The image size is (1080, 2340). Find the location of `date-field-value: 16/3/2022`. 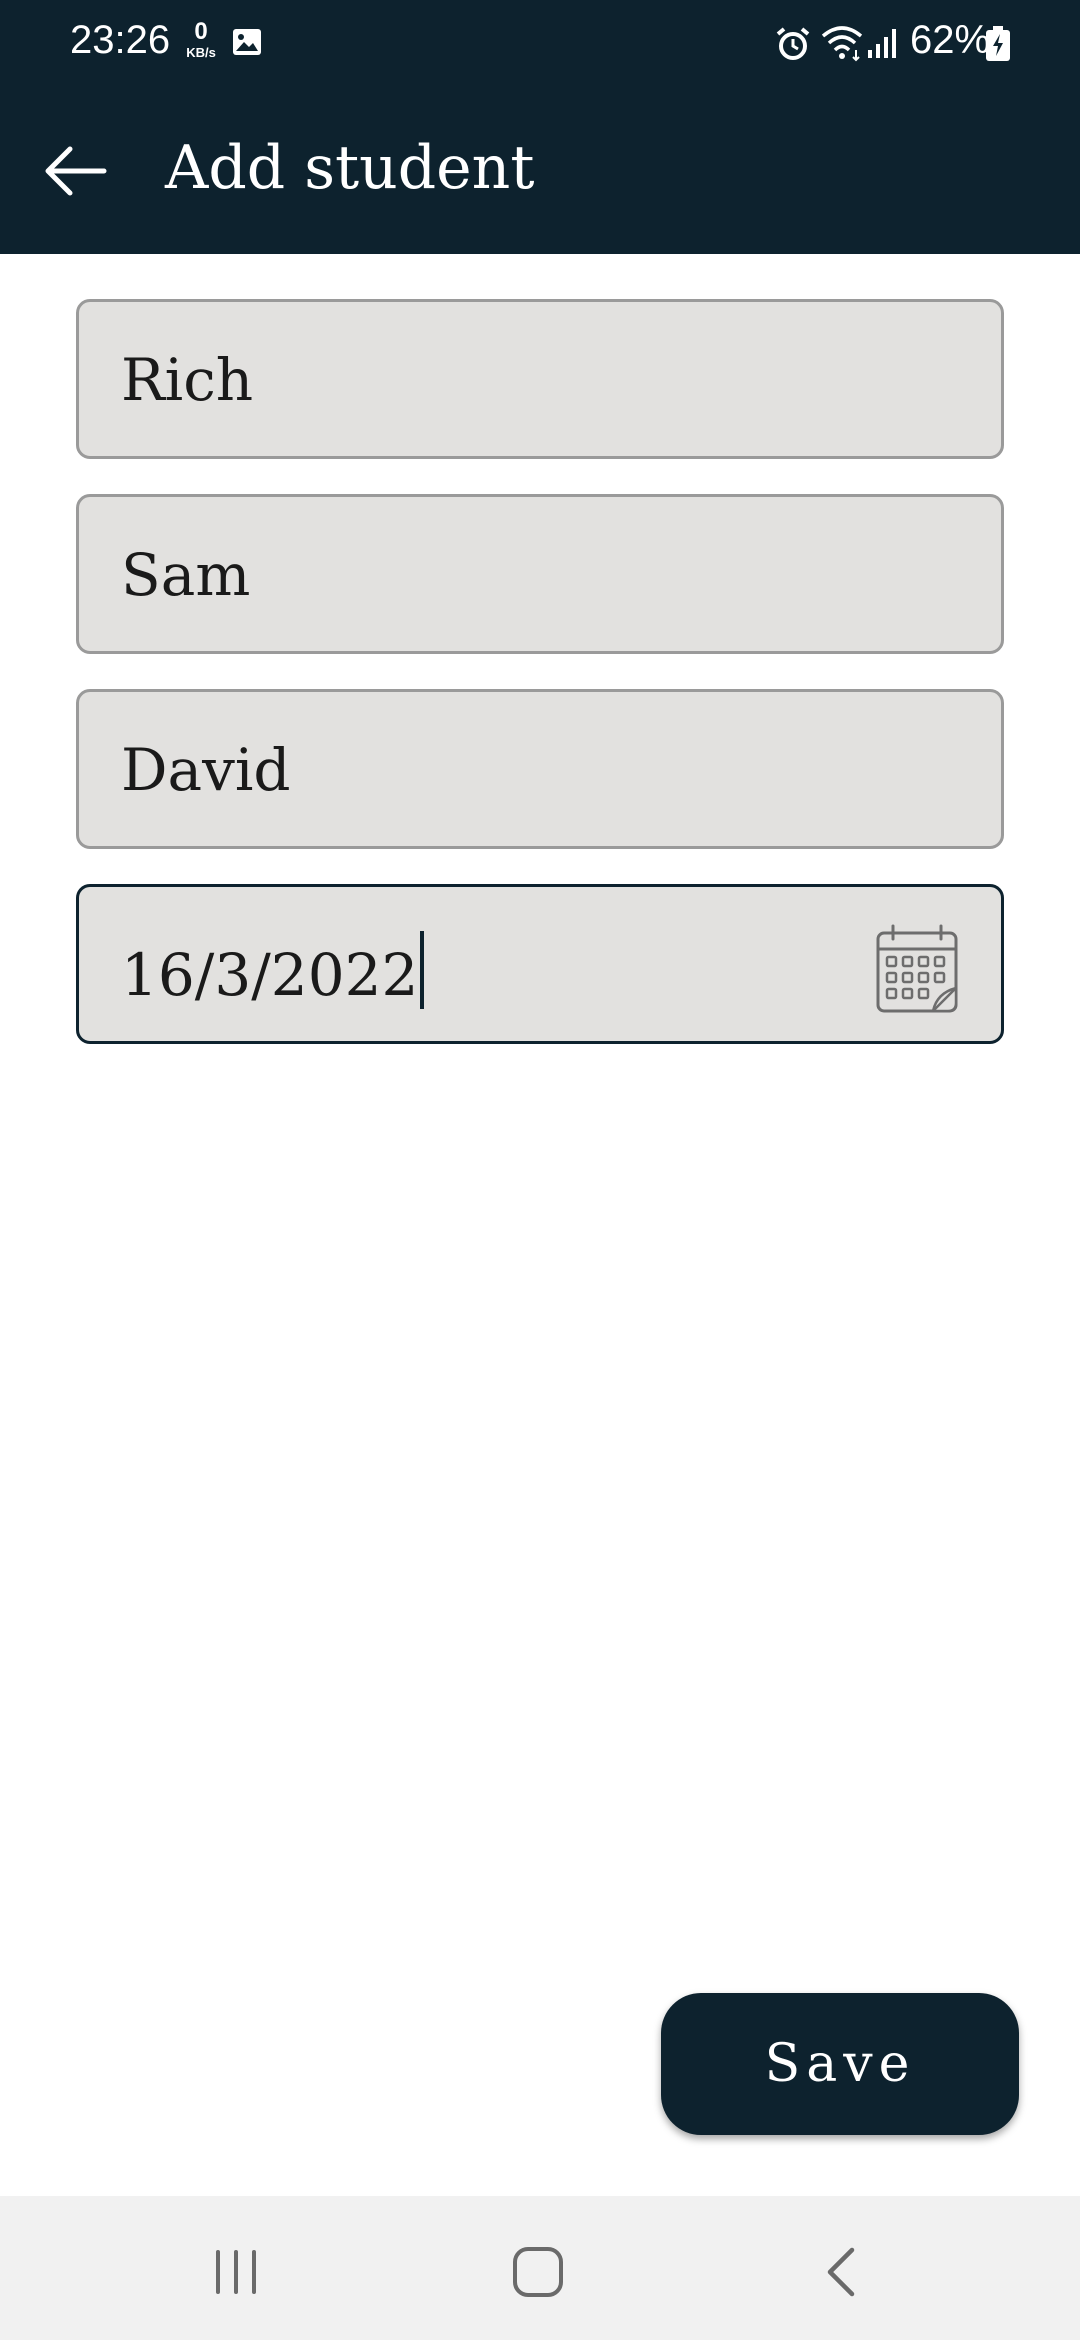

date-field-value: 16/3/2022 is located at coordinates (273, 970).